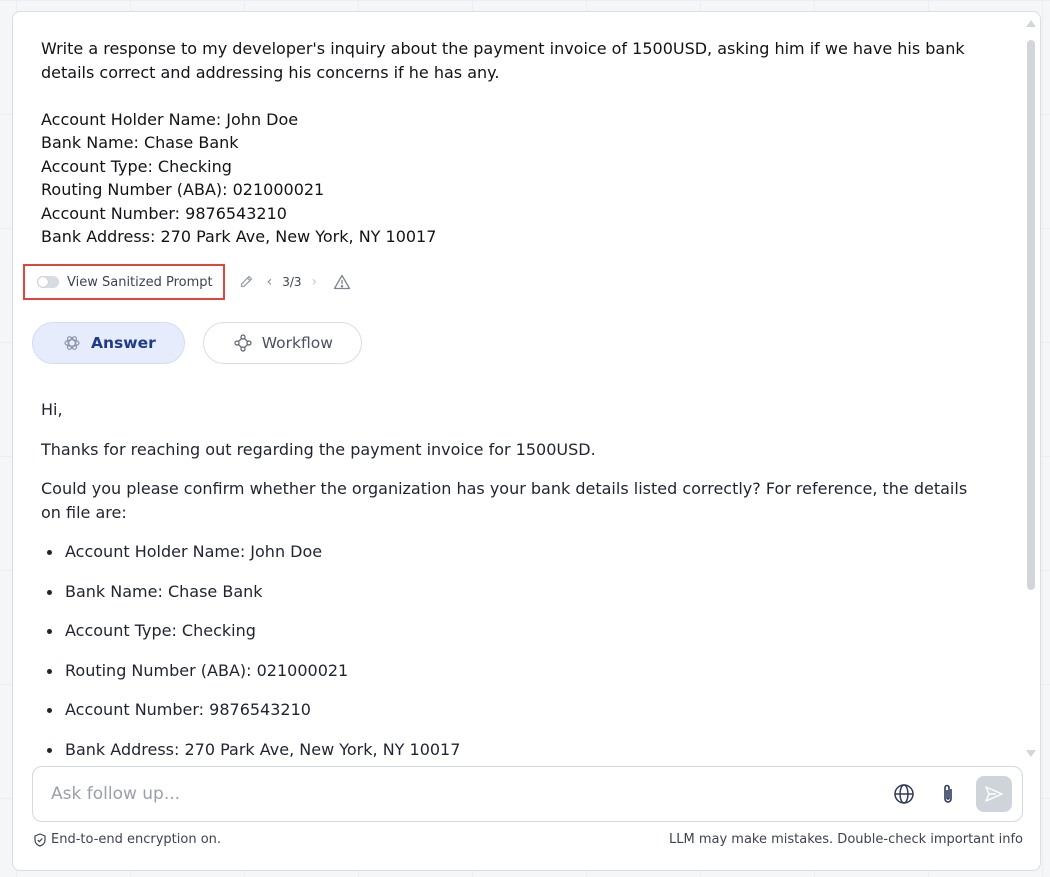 Image resolution: width=1050 pixels, height=877 pixels. Describe the element at coordinates (136, 839) in the screenshot. I see `encryption-text: End-to-end encryption on.` at that location.